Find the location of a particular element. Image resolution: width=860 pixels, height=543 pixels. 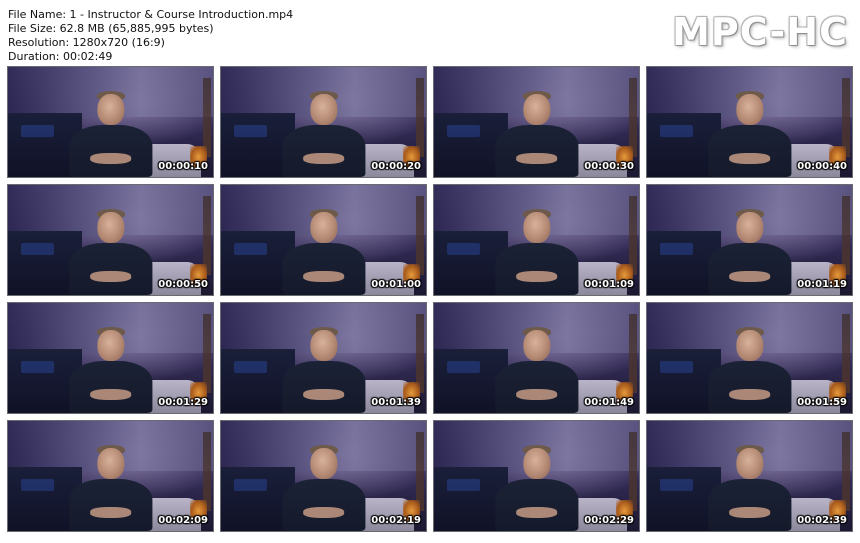

thumbnail-timestamp: 00:02:29 is located at coordinates (609, 520).